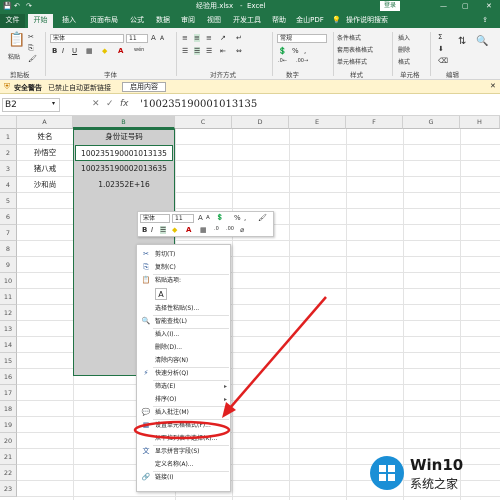  Describe the element at coordinates (278, 352) in the screenshot. I see `annotation-arrow-line` at that location.